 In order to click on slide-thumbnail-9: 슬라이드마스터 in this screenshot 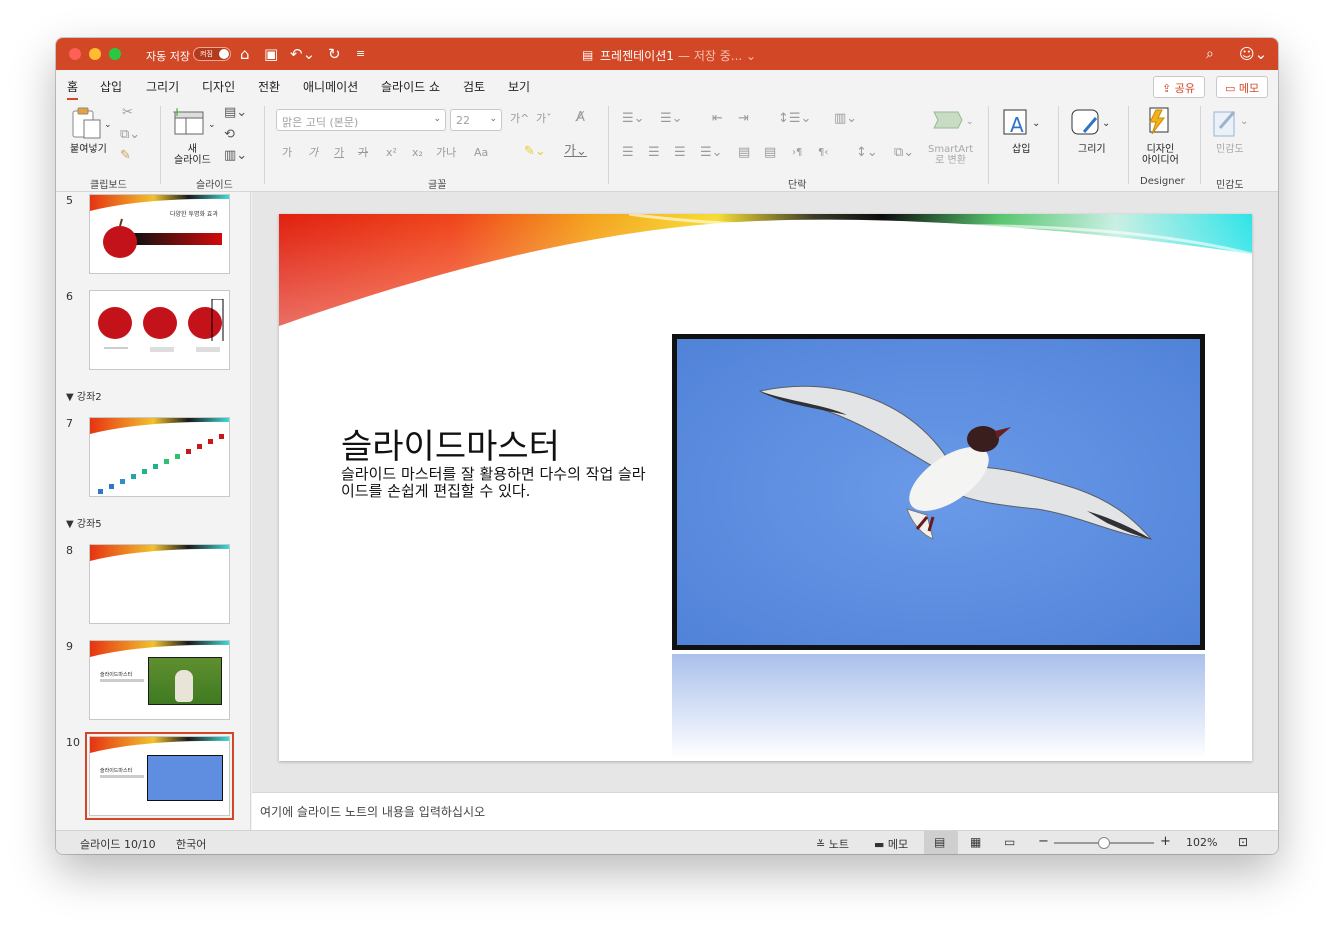, I will do `click(159, 680)`.